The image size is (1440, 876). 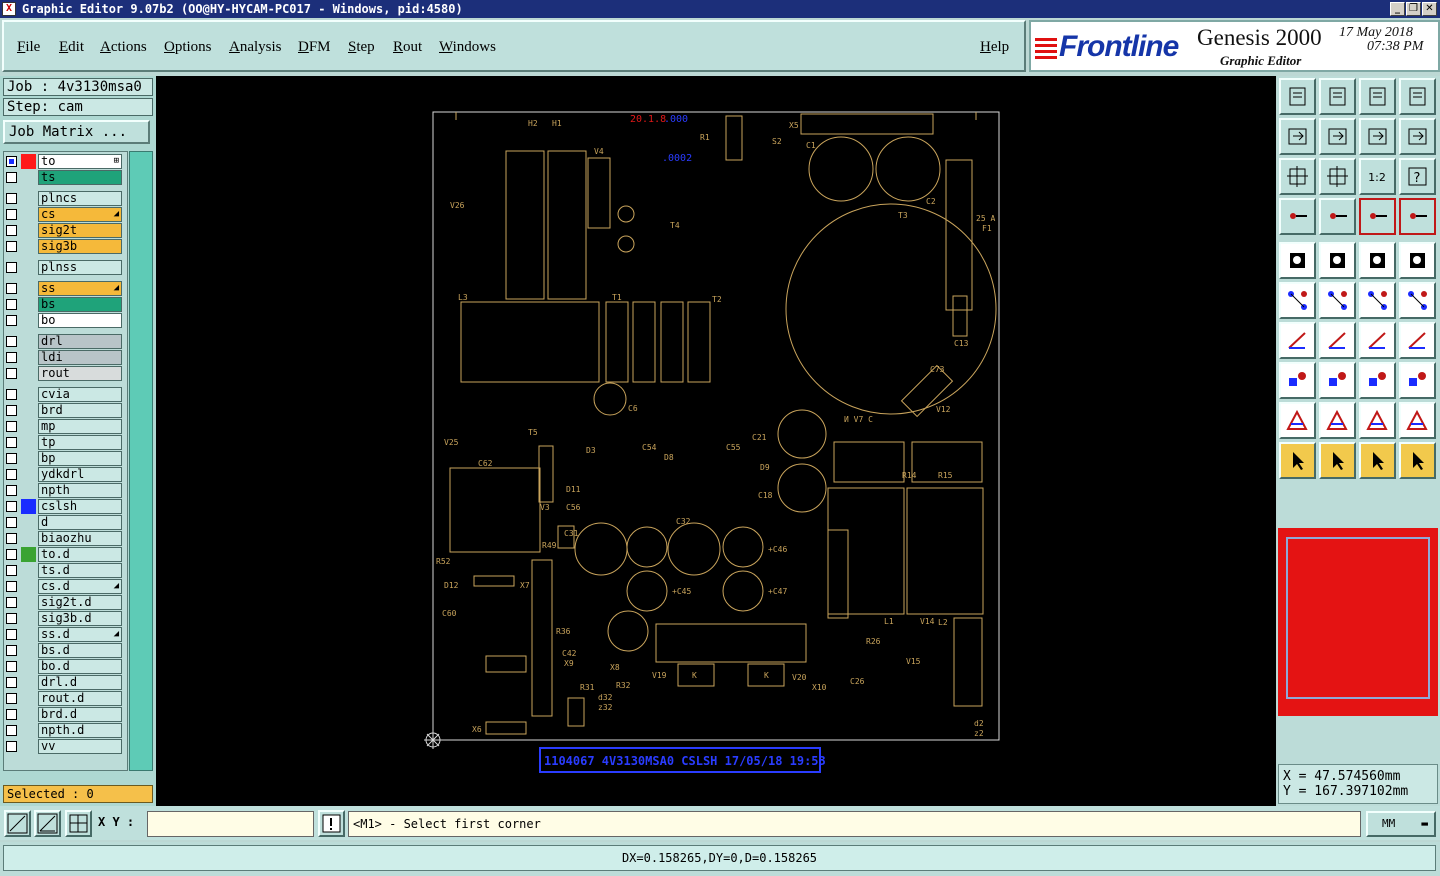 What do you see at coordinates (1377, 340) in the screenshot?
I see `rotate-button` at bounding box center [1377, 340].